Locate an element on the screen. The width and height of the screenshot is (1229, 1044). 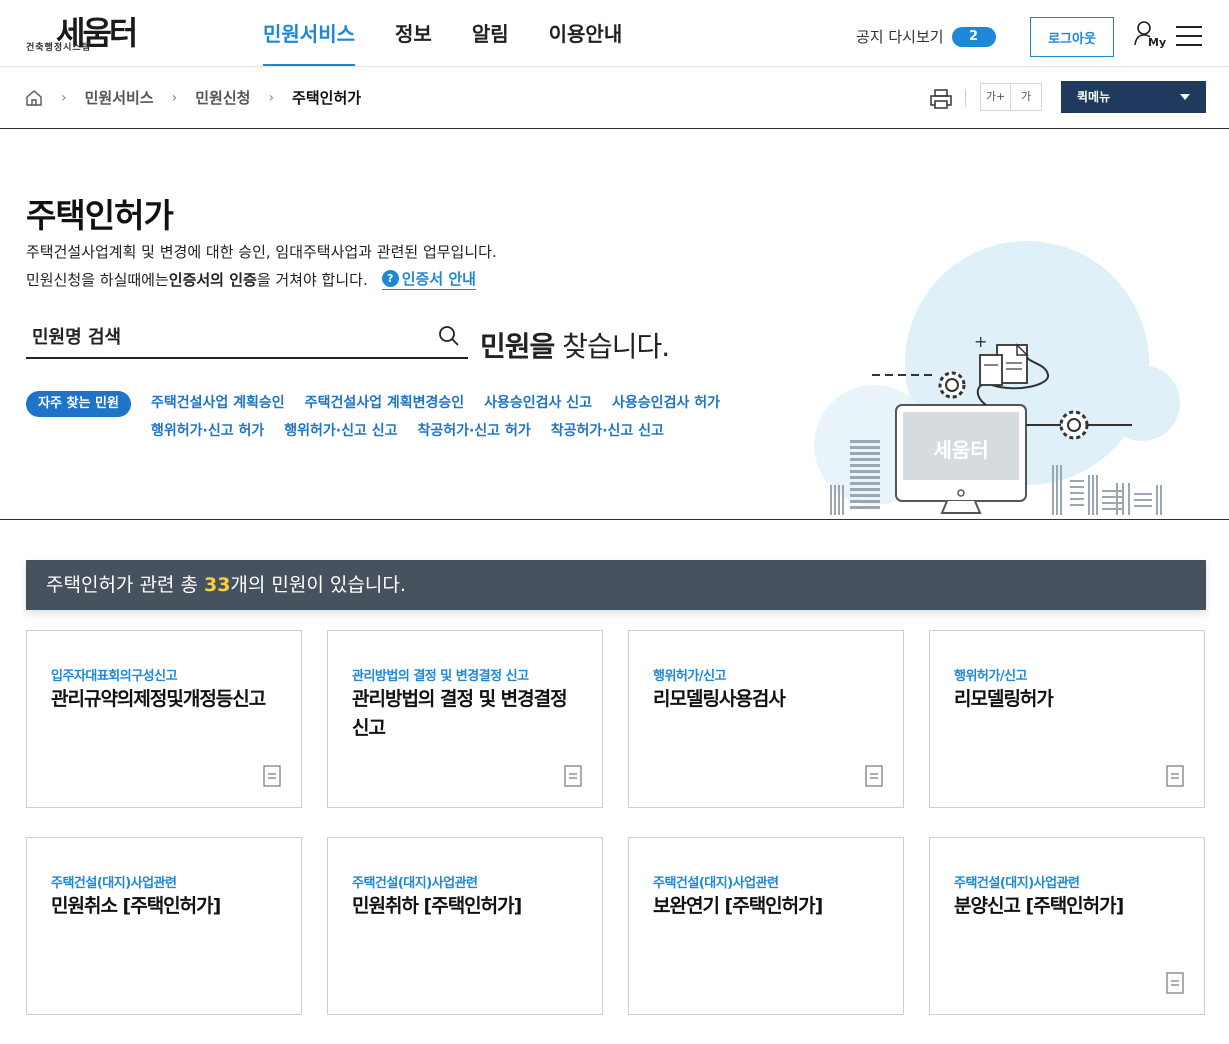
frequent-link: 주택건설사업 계획변경승인 is located at coordinates (384, 402).